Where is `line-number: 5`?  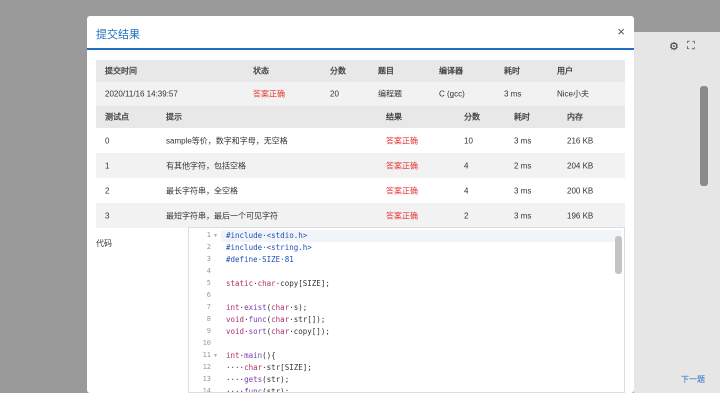 line-number: 5 is located at coordinates (208, 283).